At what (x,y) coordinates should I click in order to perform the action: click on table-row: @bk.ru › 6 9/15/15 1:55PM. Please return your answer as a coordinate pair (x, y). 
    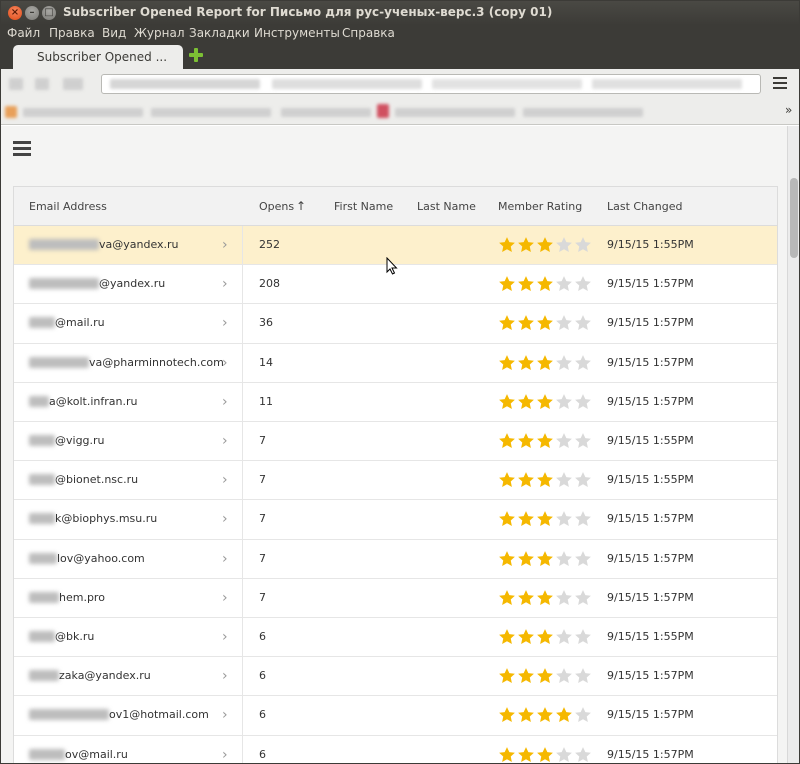
    Looking at the image, I should click on (395, 638).